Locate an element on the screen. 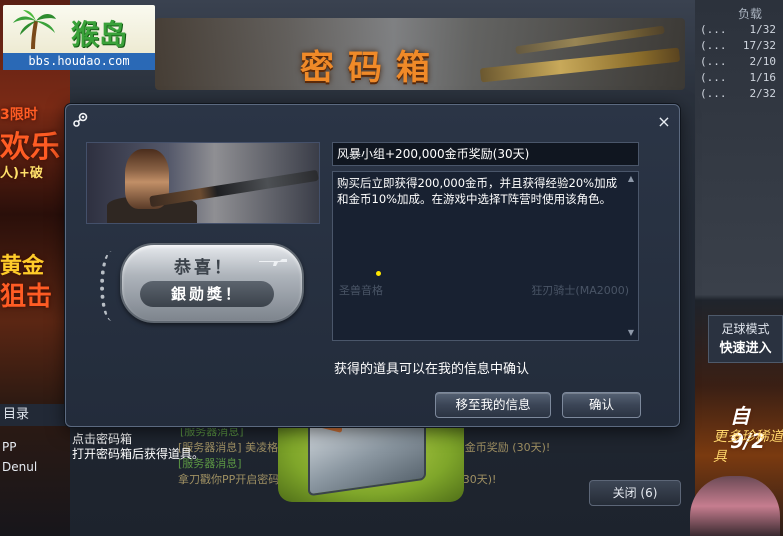 The image size is (783, 536). rifle-icon is located at coordinates (273, 262).